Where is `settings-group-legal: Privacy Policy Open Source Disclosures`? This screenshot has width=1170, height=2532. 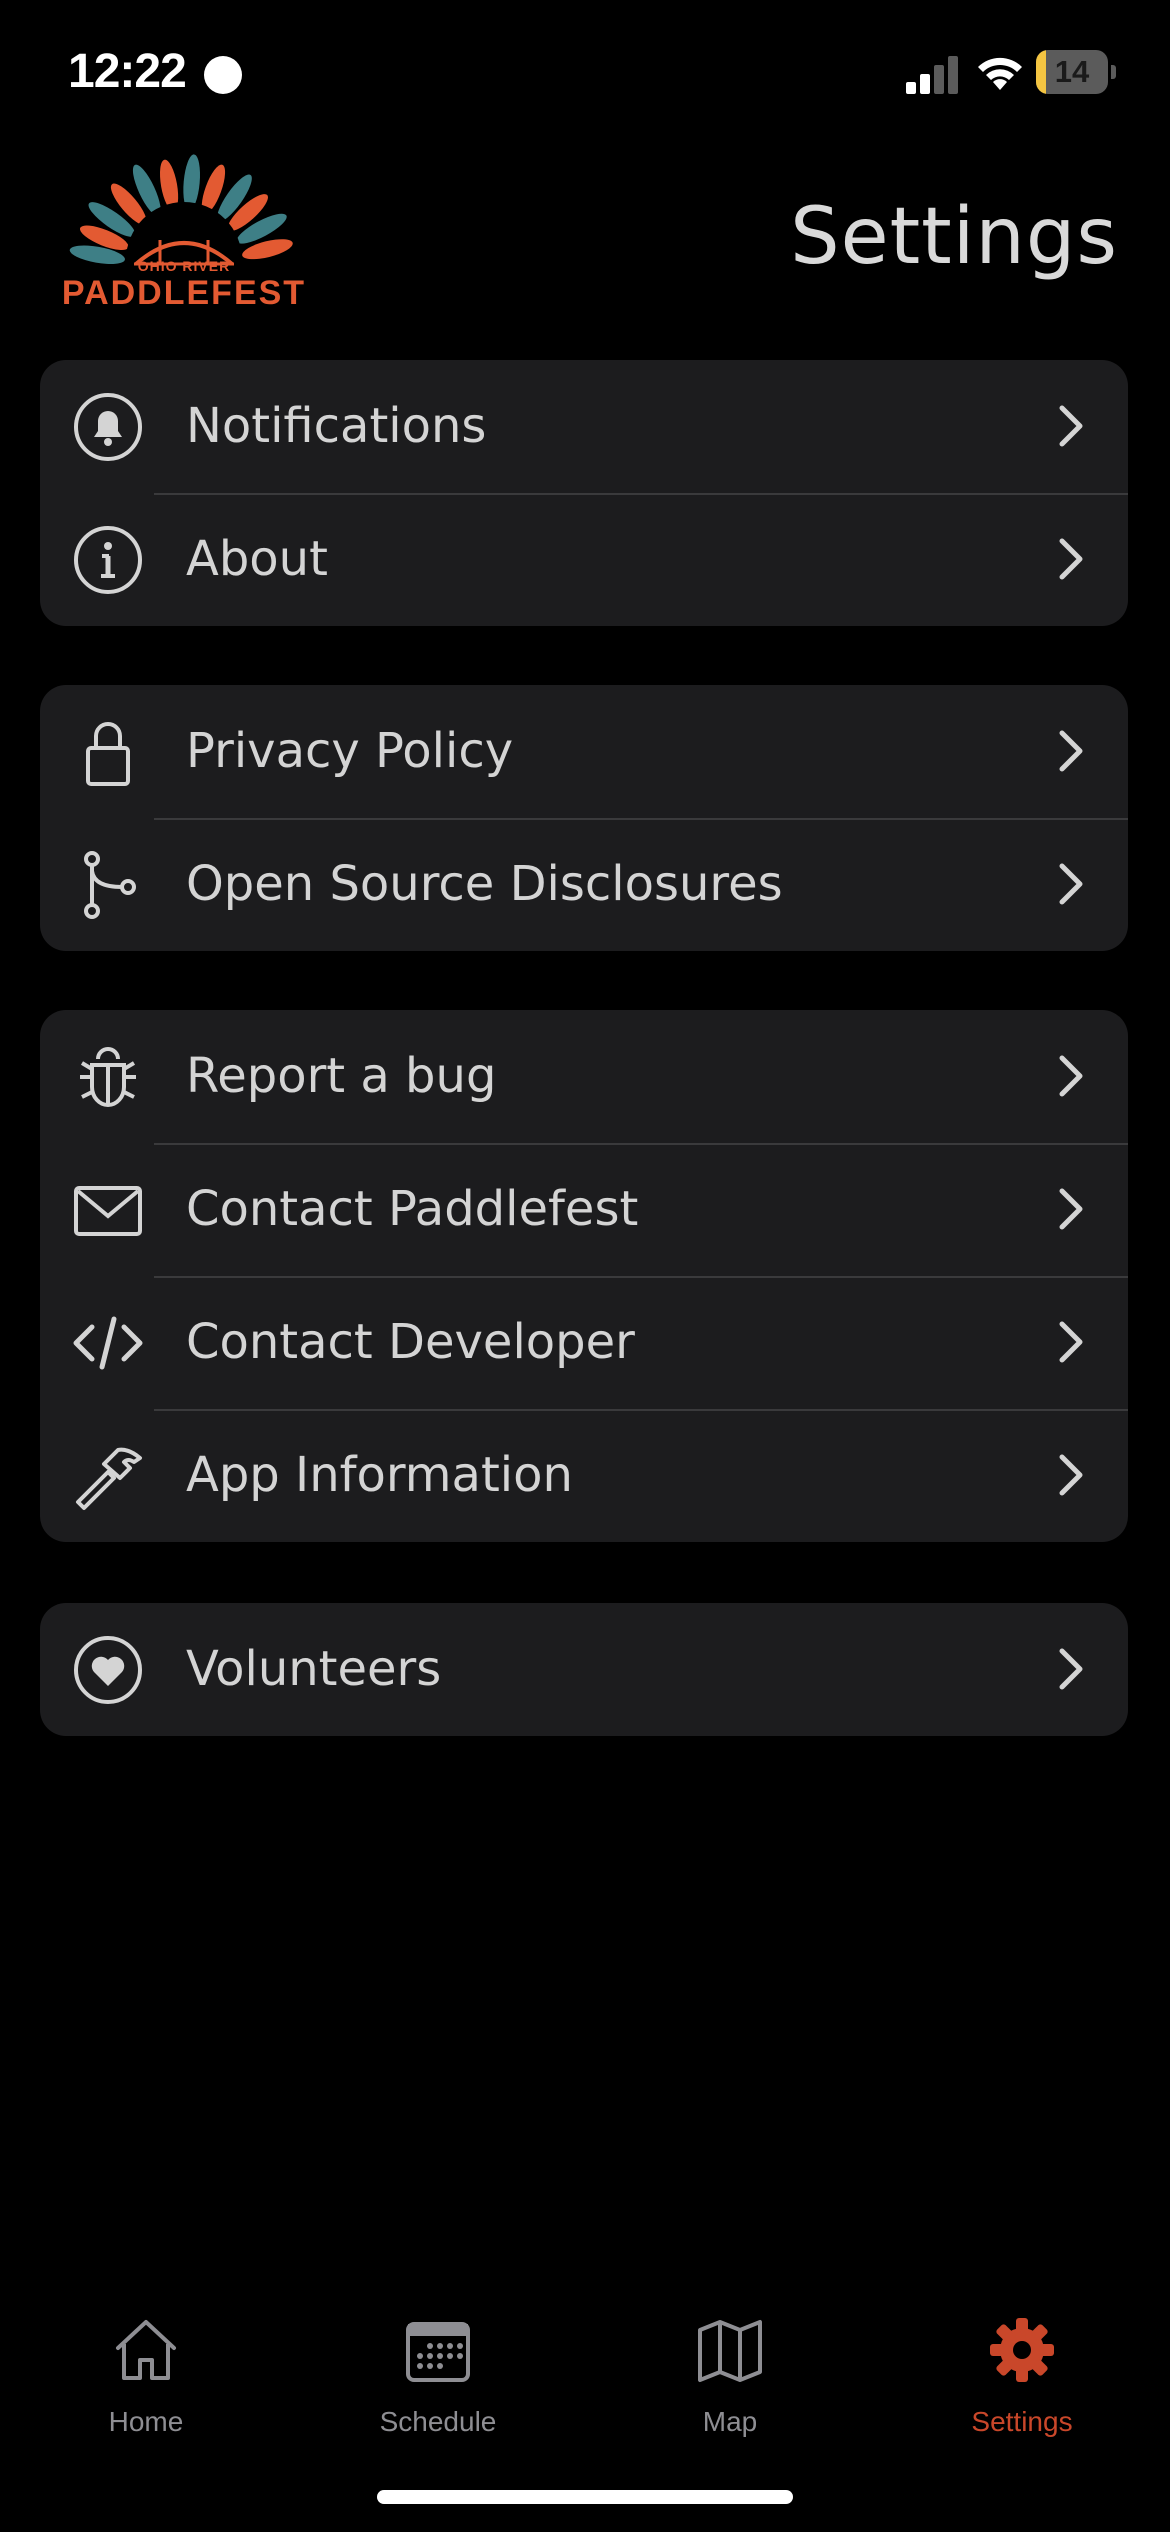
settings-group-legal: Privacy Policy Open Source Disclosures is located at coordinates (584, 818).